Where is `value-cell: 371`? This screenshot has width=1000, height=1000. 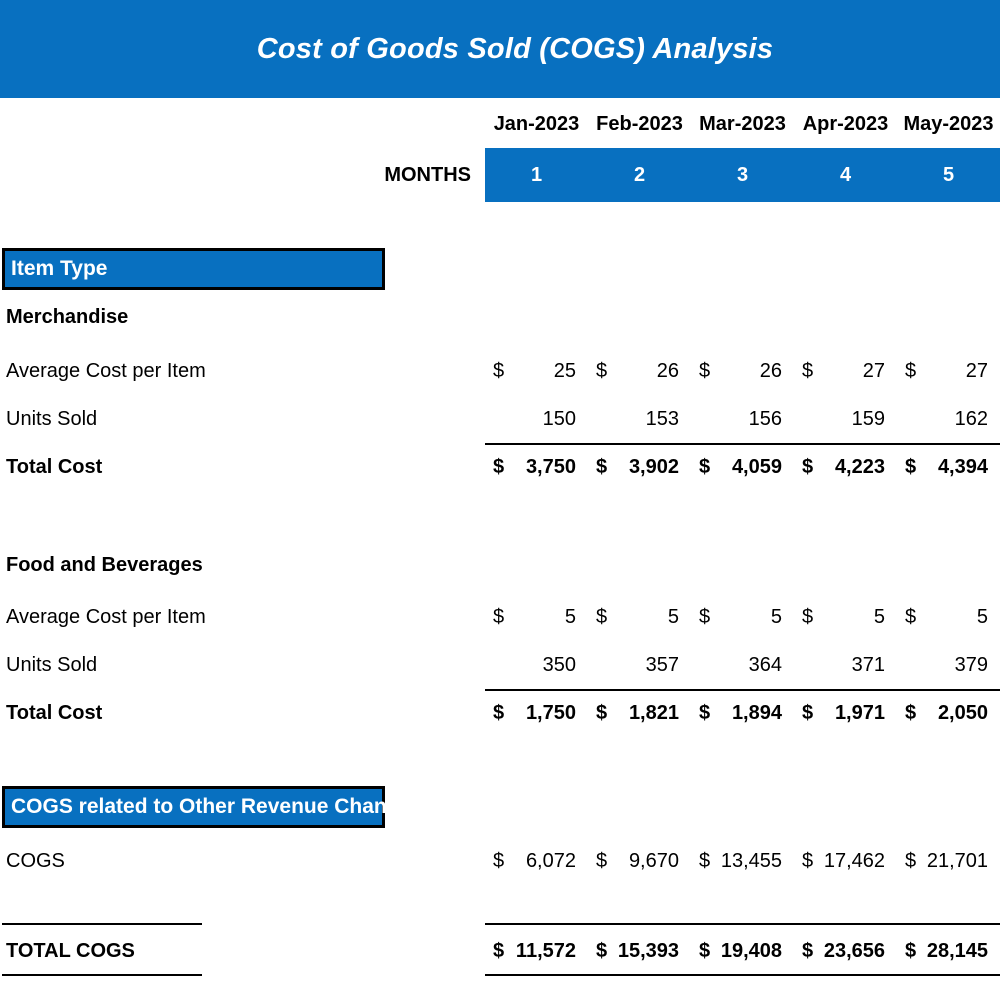 value-cell: 371 is located at coordinates (845, 665).